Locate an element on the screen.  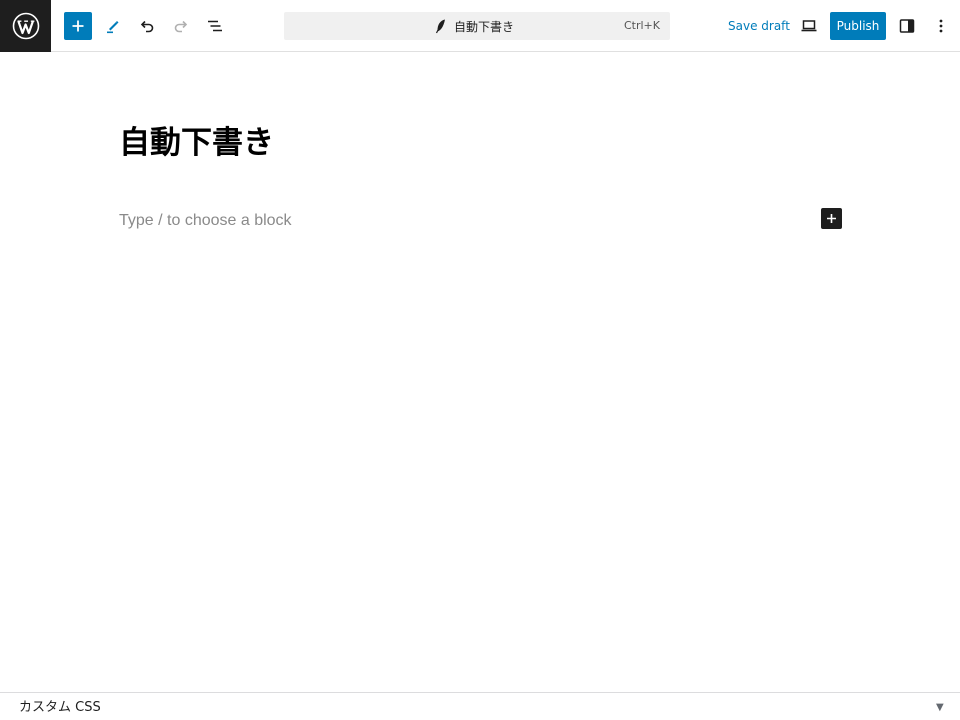
command-bar-content: 自動下書き is located at coordinates (474, 26).